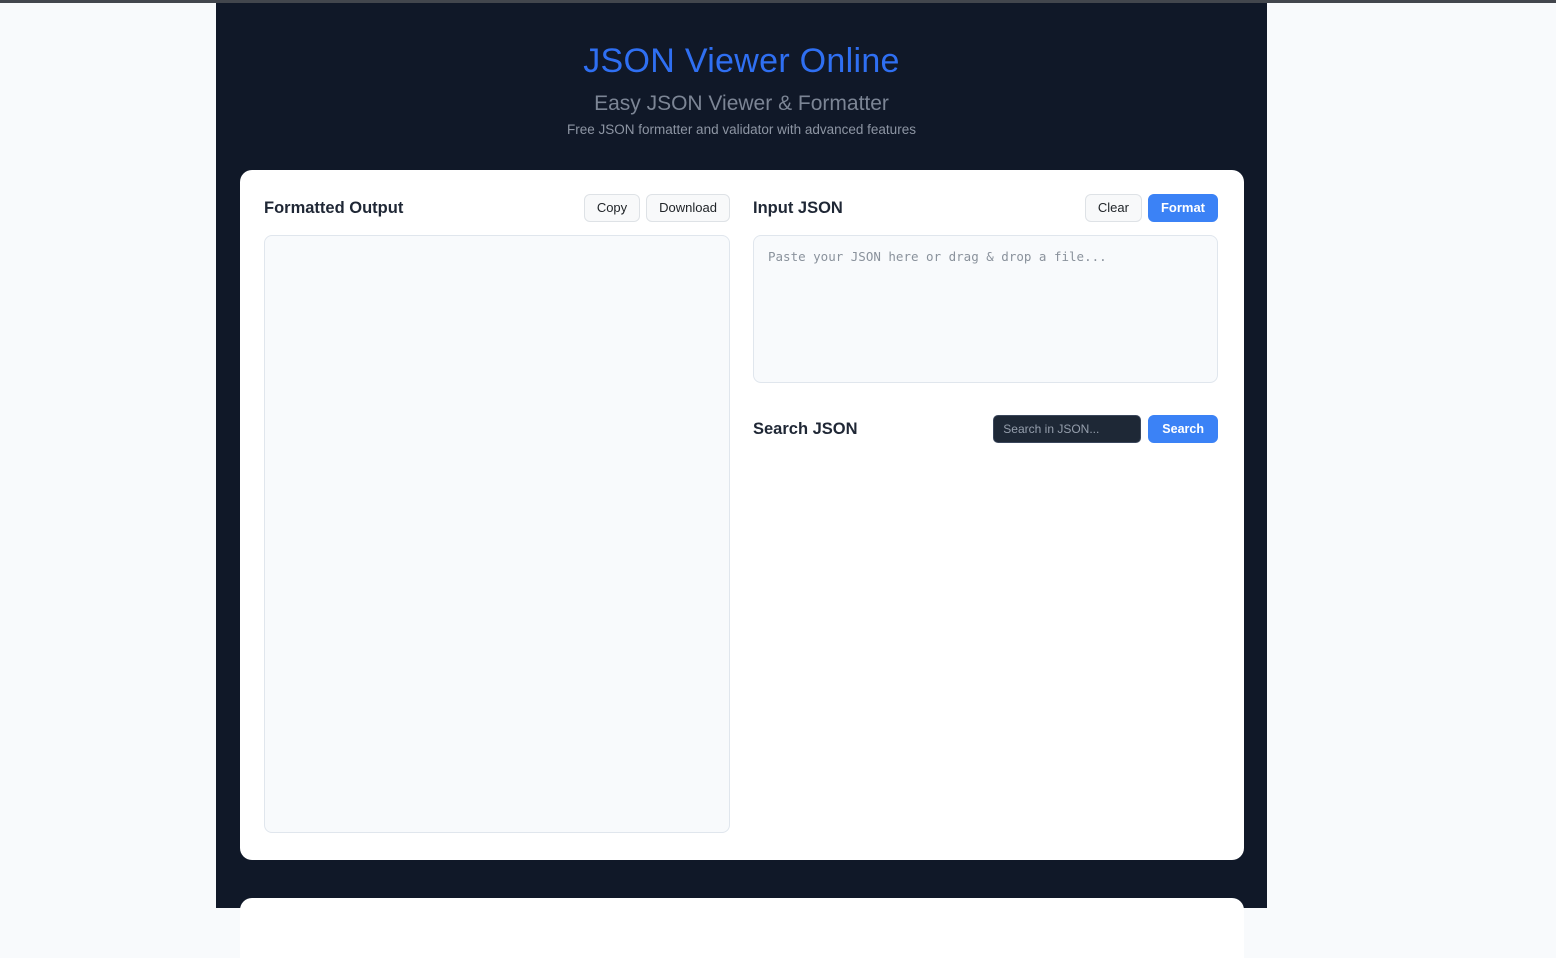  I want to click on secondary-card, so click(742, 928).